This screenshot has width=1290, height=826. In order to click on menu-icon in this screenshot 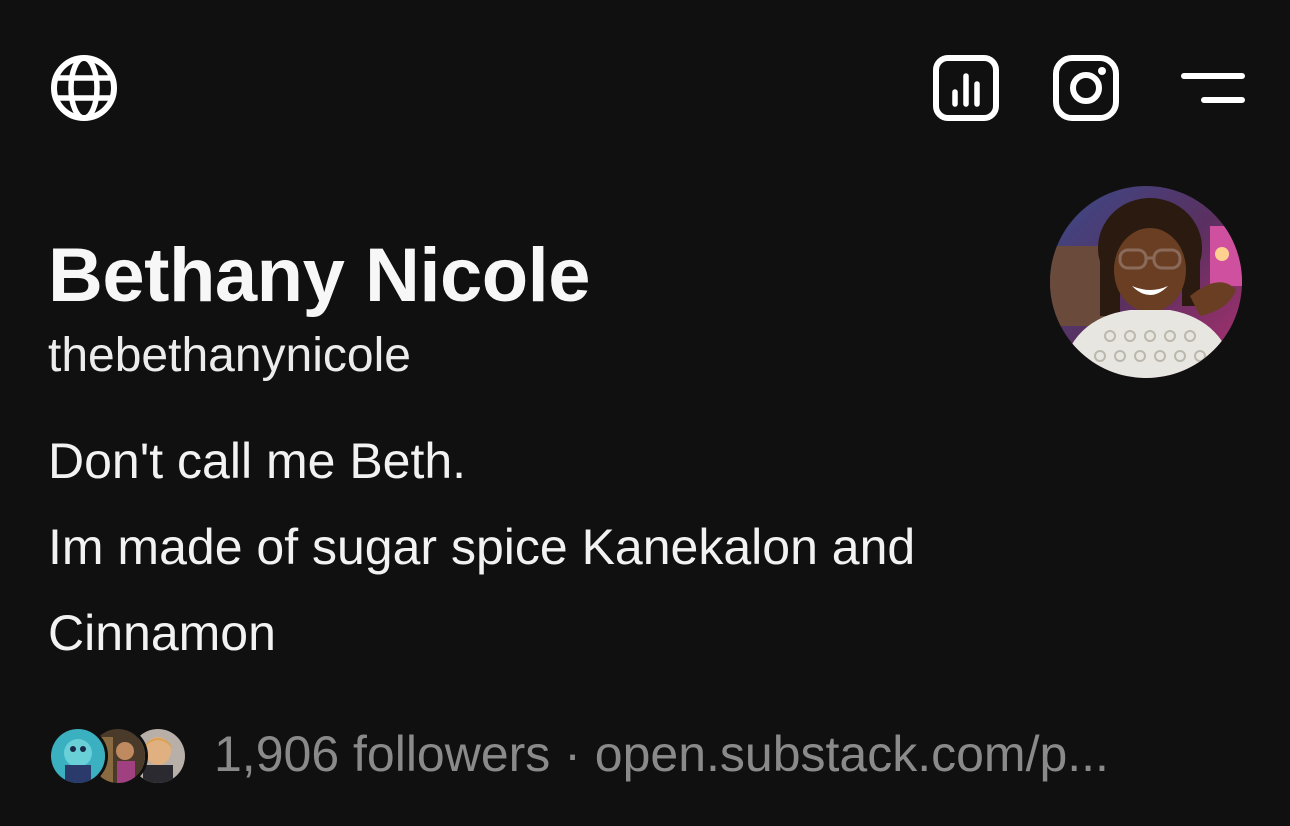, I will do `click(1213, 88)`.